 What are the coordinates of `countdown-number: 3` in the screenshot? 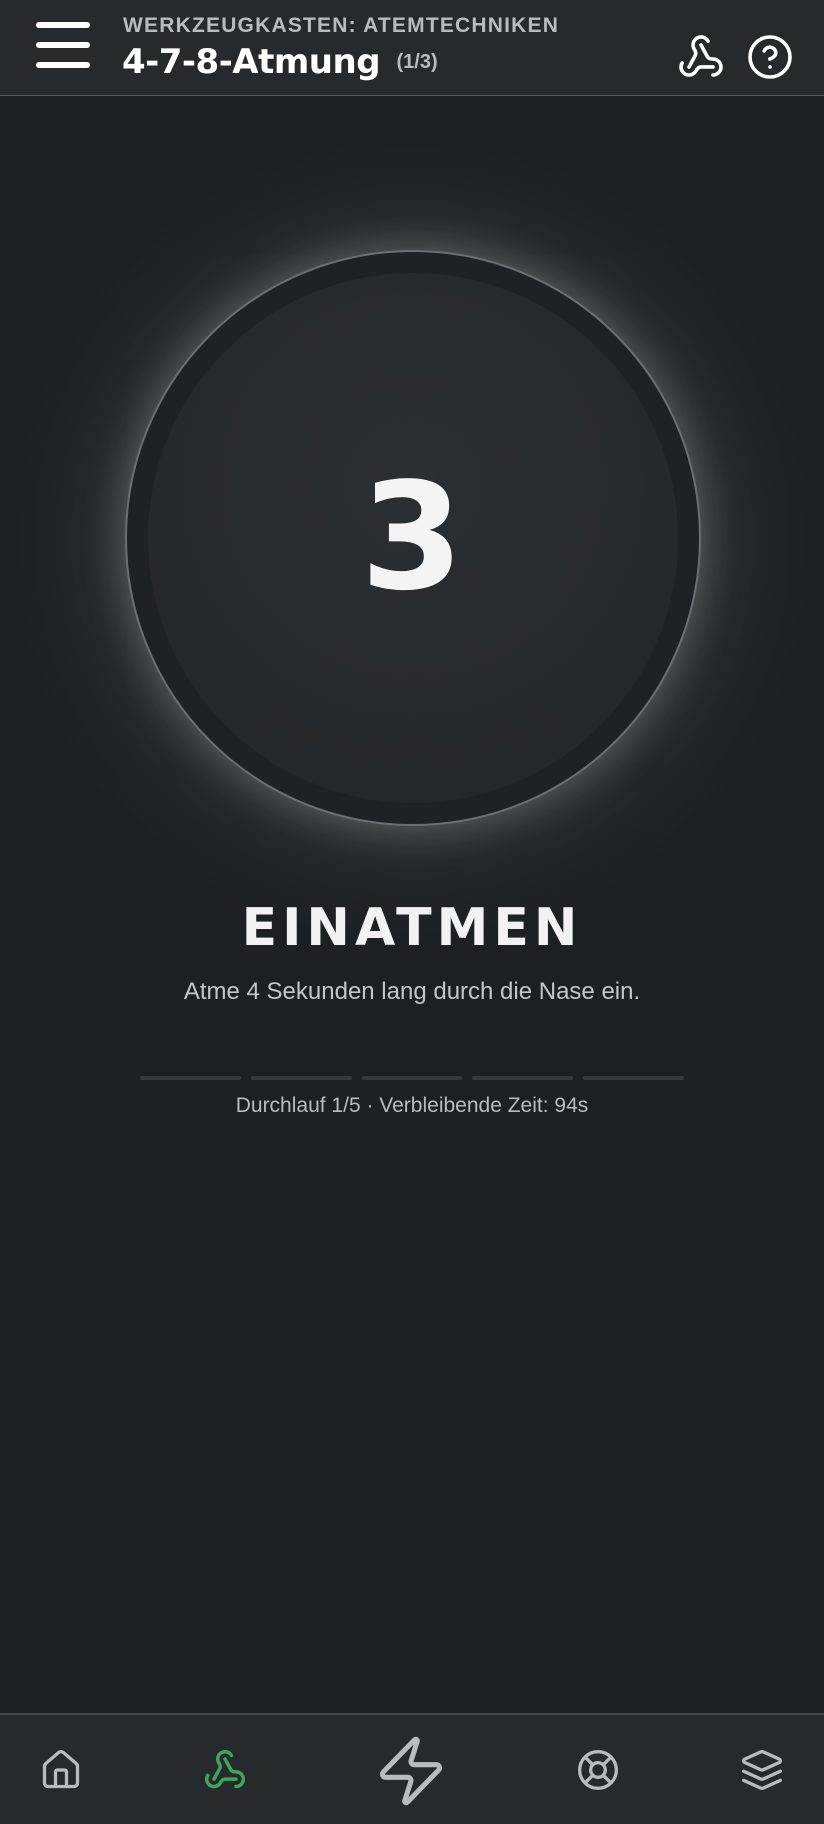 It's located at (412, 537).